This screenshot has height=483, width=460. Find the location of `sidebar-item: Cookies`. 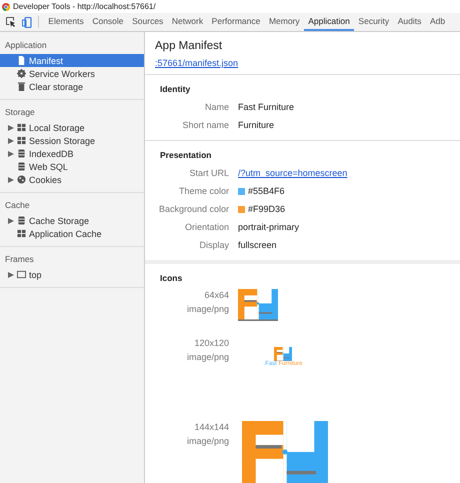

sidebar-item: Cookies is located at coordinates (72, 179).